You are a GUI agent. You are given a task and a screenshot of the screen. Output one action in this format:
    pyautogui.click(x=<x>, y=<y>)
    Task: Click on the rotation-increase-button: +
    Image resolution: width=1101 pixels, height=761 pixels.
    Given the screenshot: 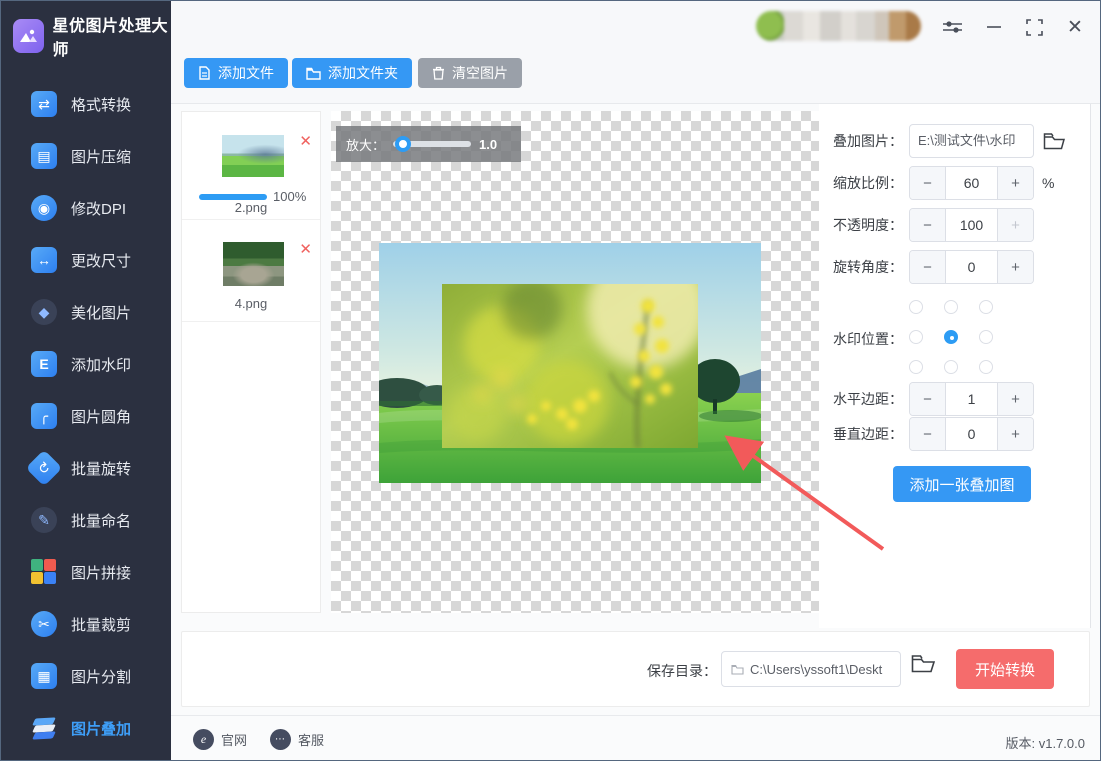 What is the action you would take?
    pyautogui.click(x=1015, y=267)
    